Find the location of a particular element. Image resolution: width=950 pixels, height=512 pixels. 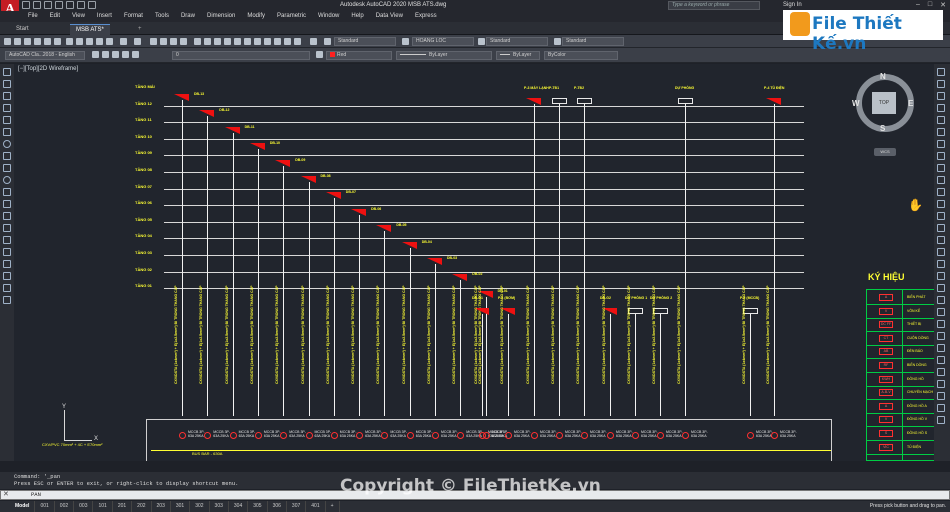

cut-icon is located at coordinates (69, 41).